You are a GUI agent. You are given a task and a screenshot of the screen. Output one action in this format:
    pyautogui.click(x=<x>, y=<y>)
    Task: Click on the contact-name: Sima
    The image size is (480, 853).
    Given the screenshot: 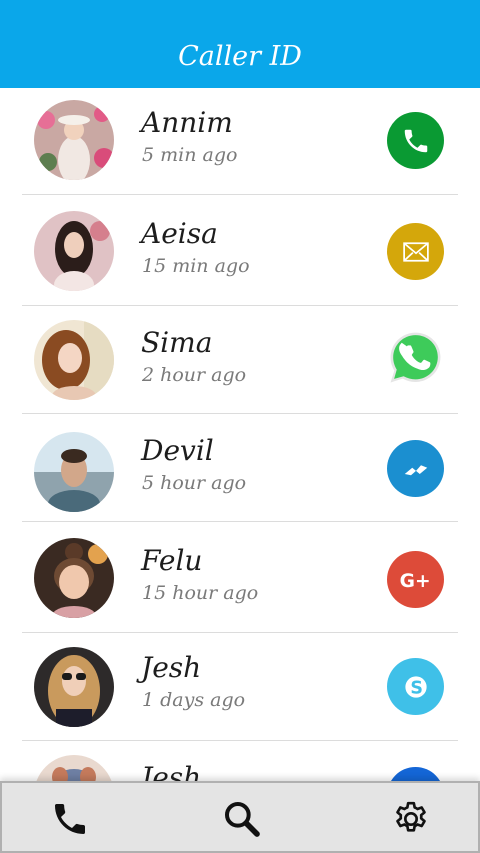 What is the action you would take?
    pyautogui.click(x=177, y=342)
    